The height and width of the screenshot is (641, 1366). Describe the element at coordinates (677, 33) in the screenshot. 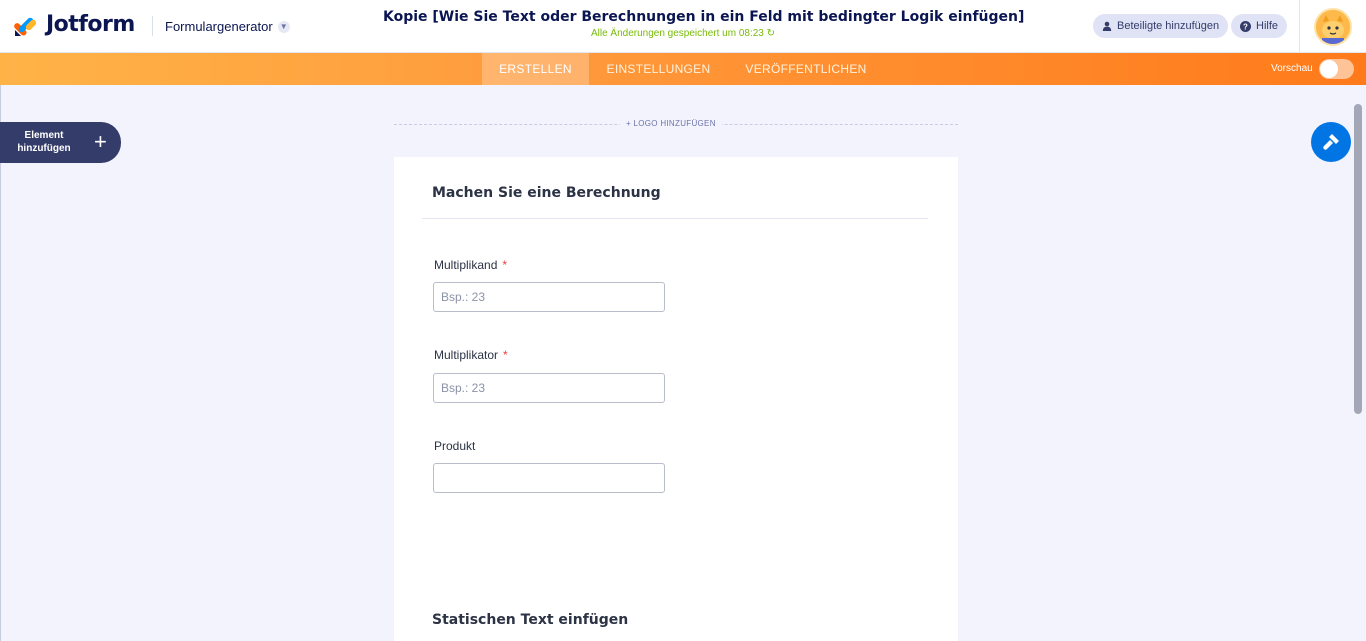

I see `save-status-text: Alle Änderungen gespeichert um 08:23` at that location.